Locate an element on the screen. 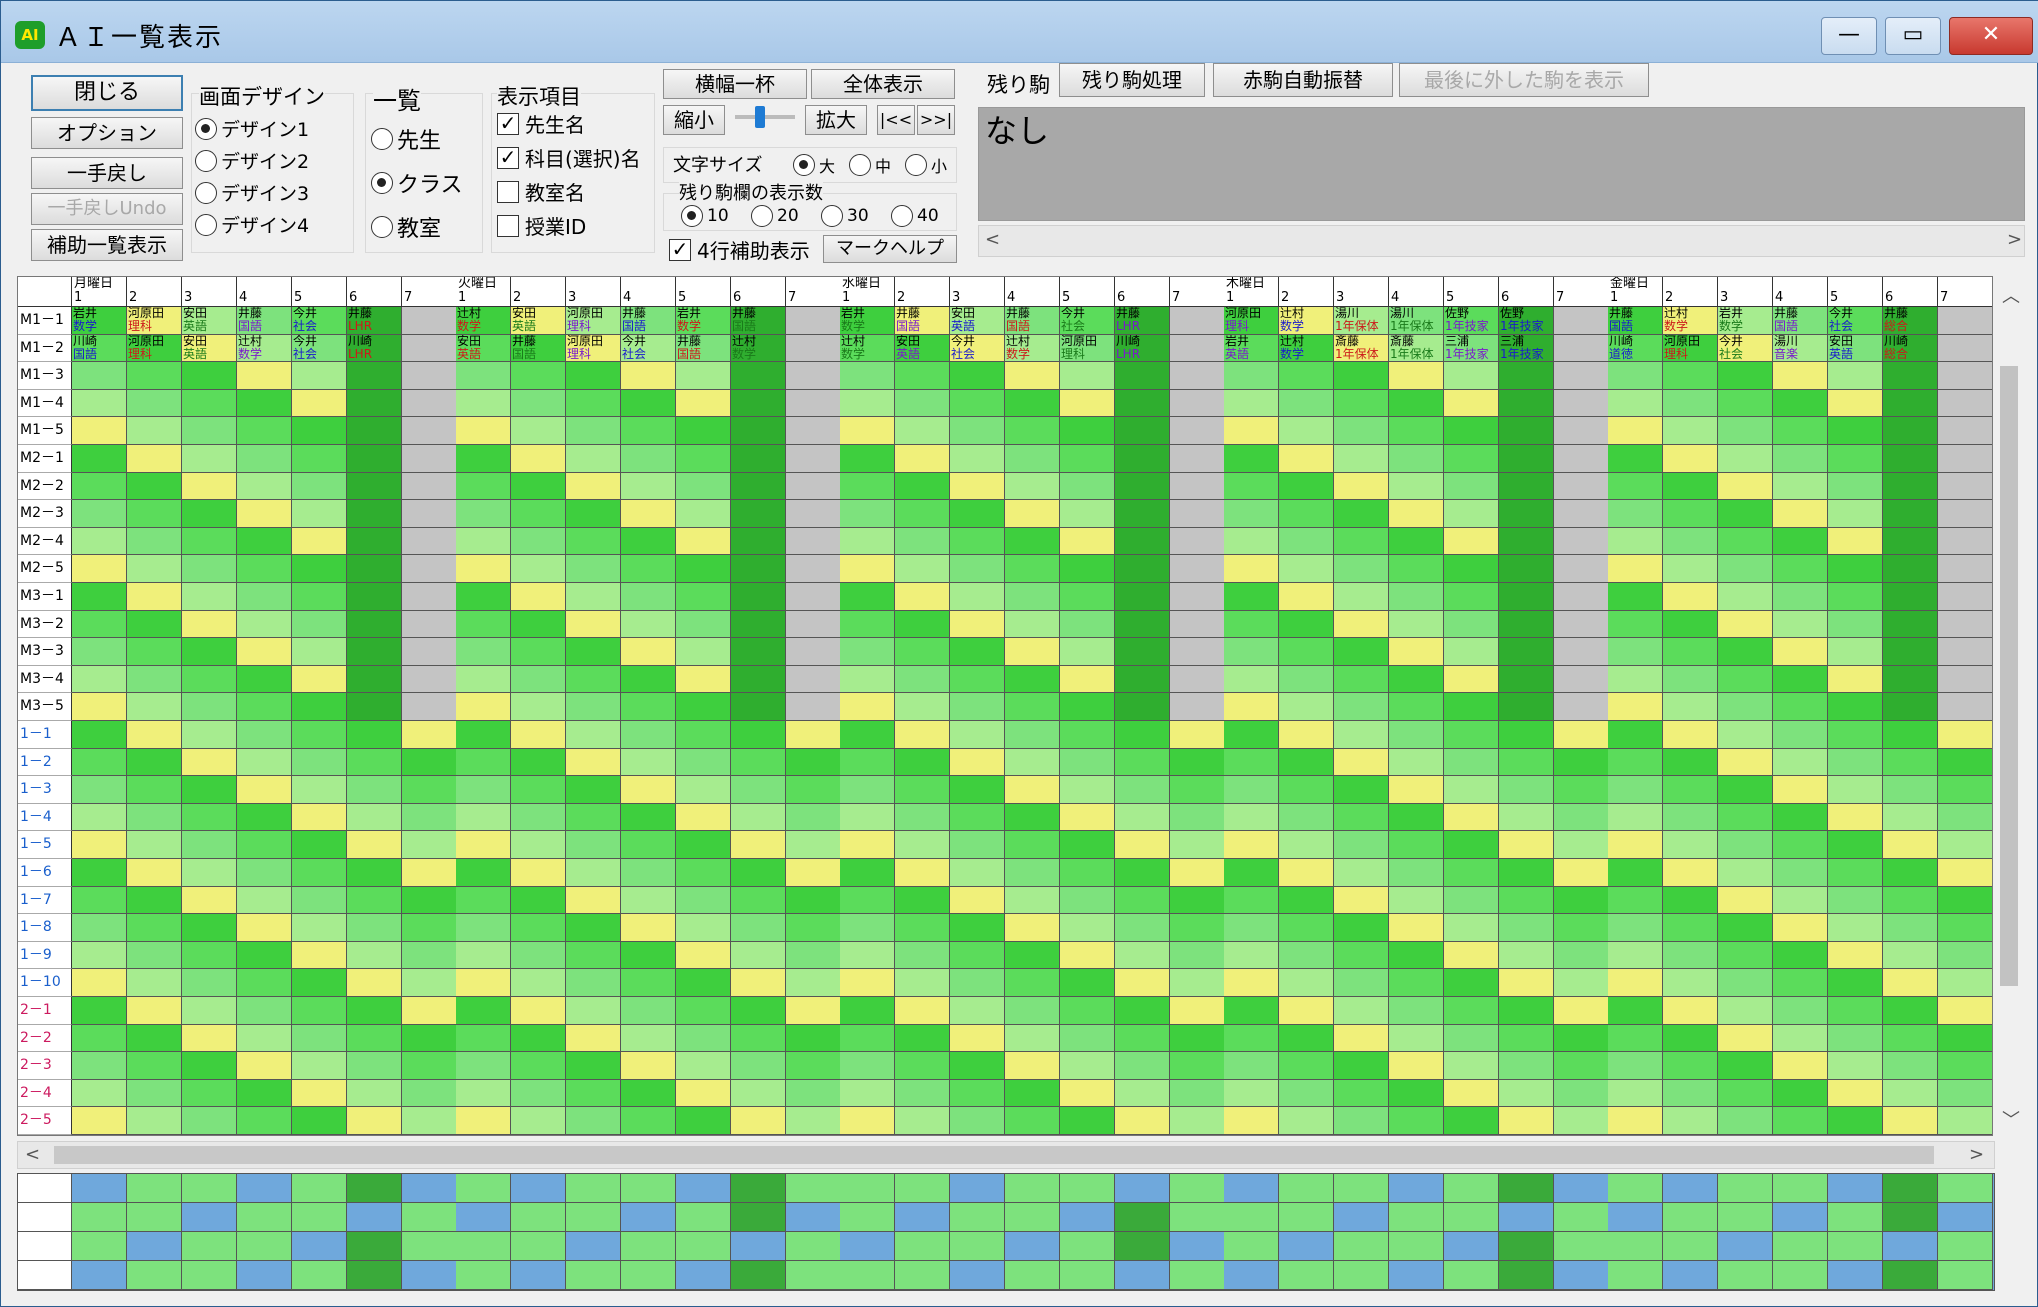  remaining-count-radio-2: 20 is located at coordinates (775, 216).